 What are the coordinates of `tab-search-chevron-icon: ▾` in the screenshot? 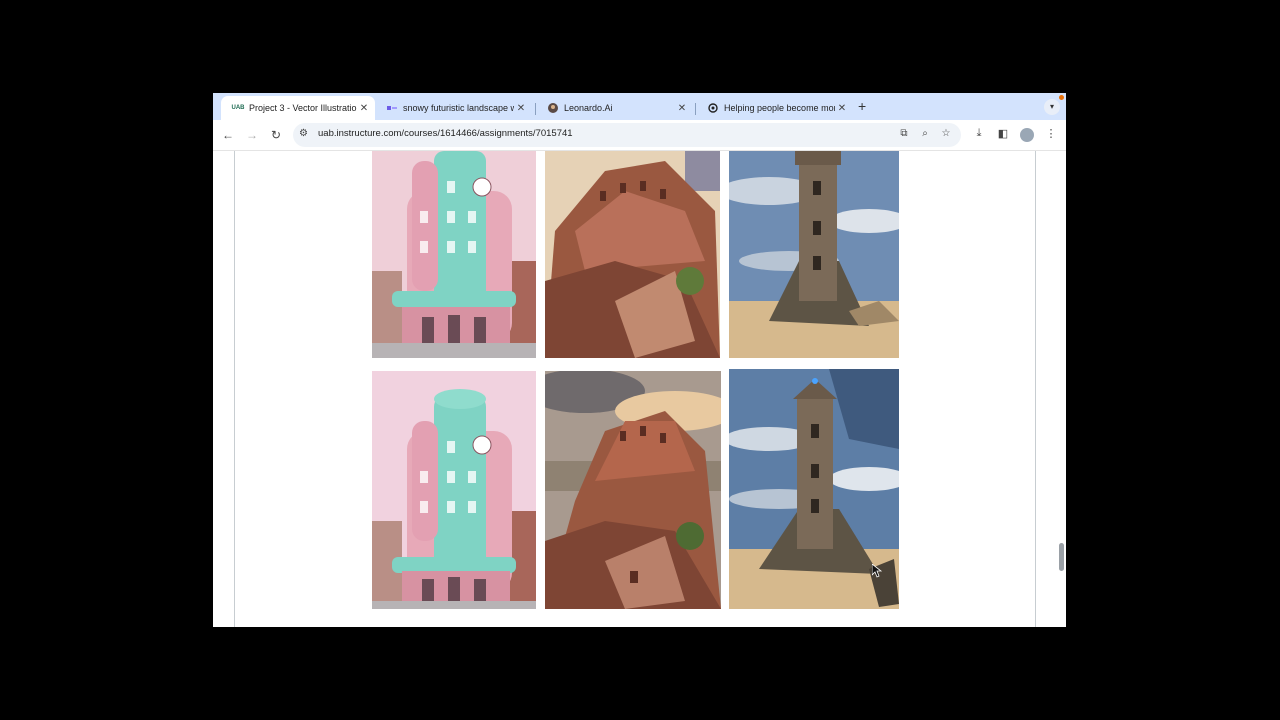 It's located at (1052, 107).